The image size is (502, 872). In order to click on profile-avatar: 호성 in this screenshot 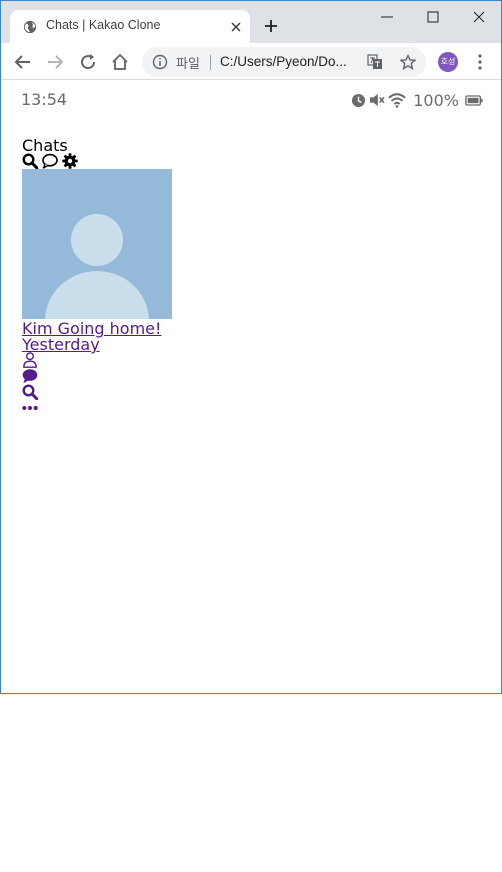, I will do `click(448, 62)`.